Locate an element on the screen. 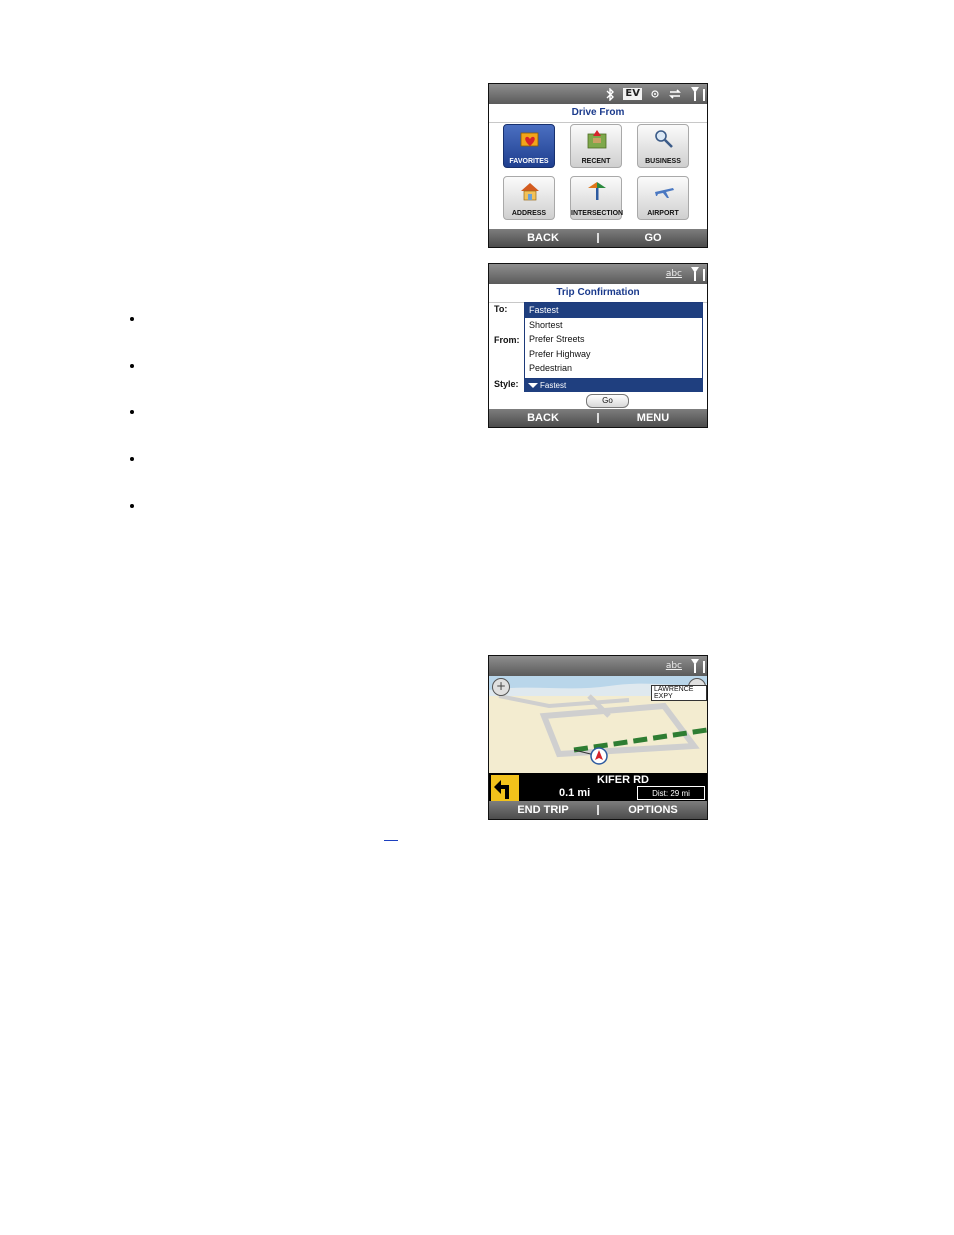 This screenshot has height=1235, width=954. turn-left-arrow-icon is located at coordinates (505, 788).